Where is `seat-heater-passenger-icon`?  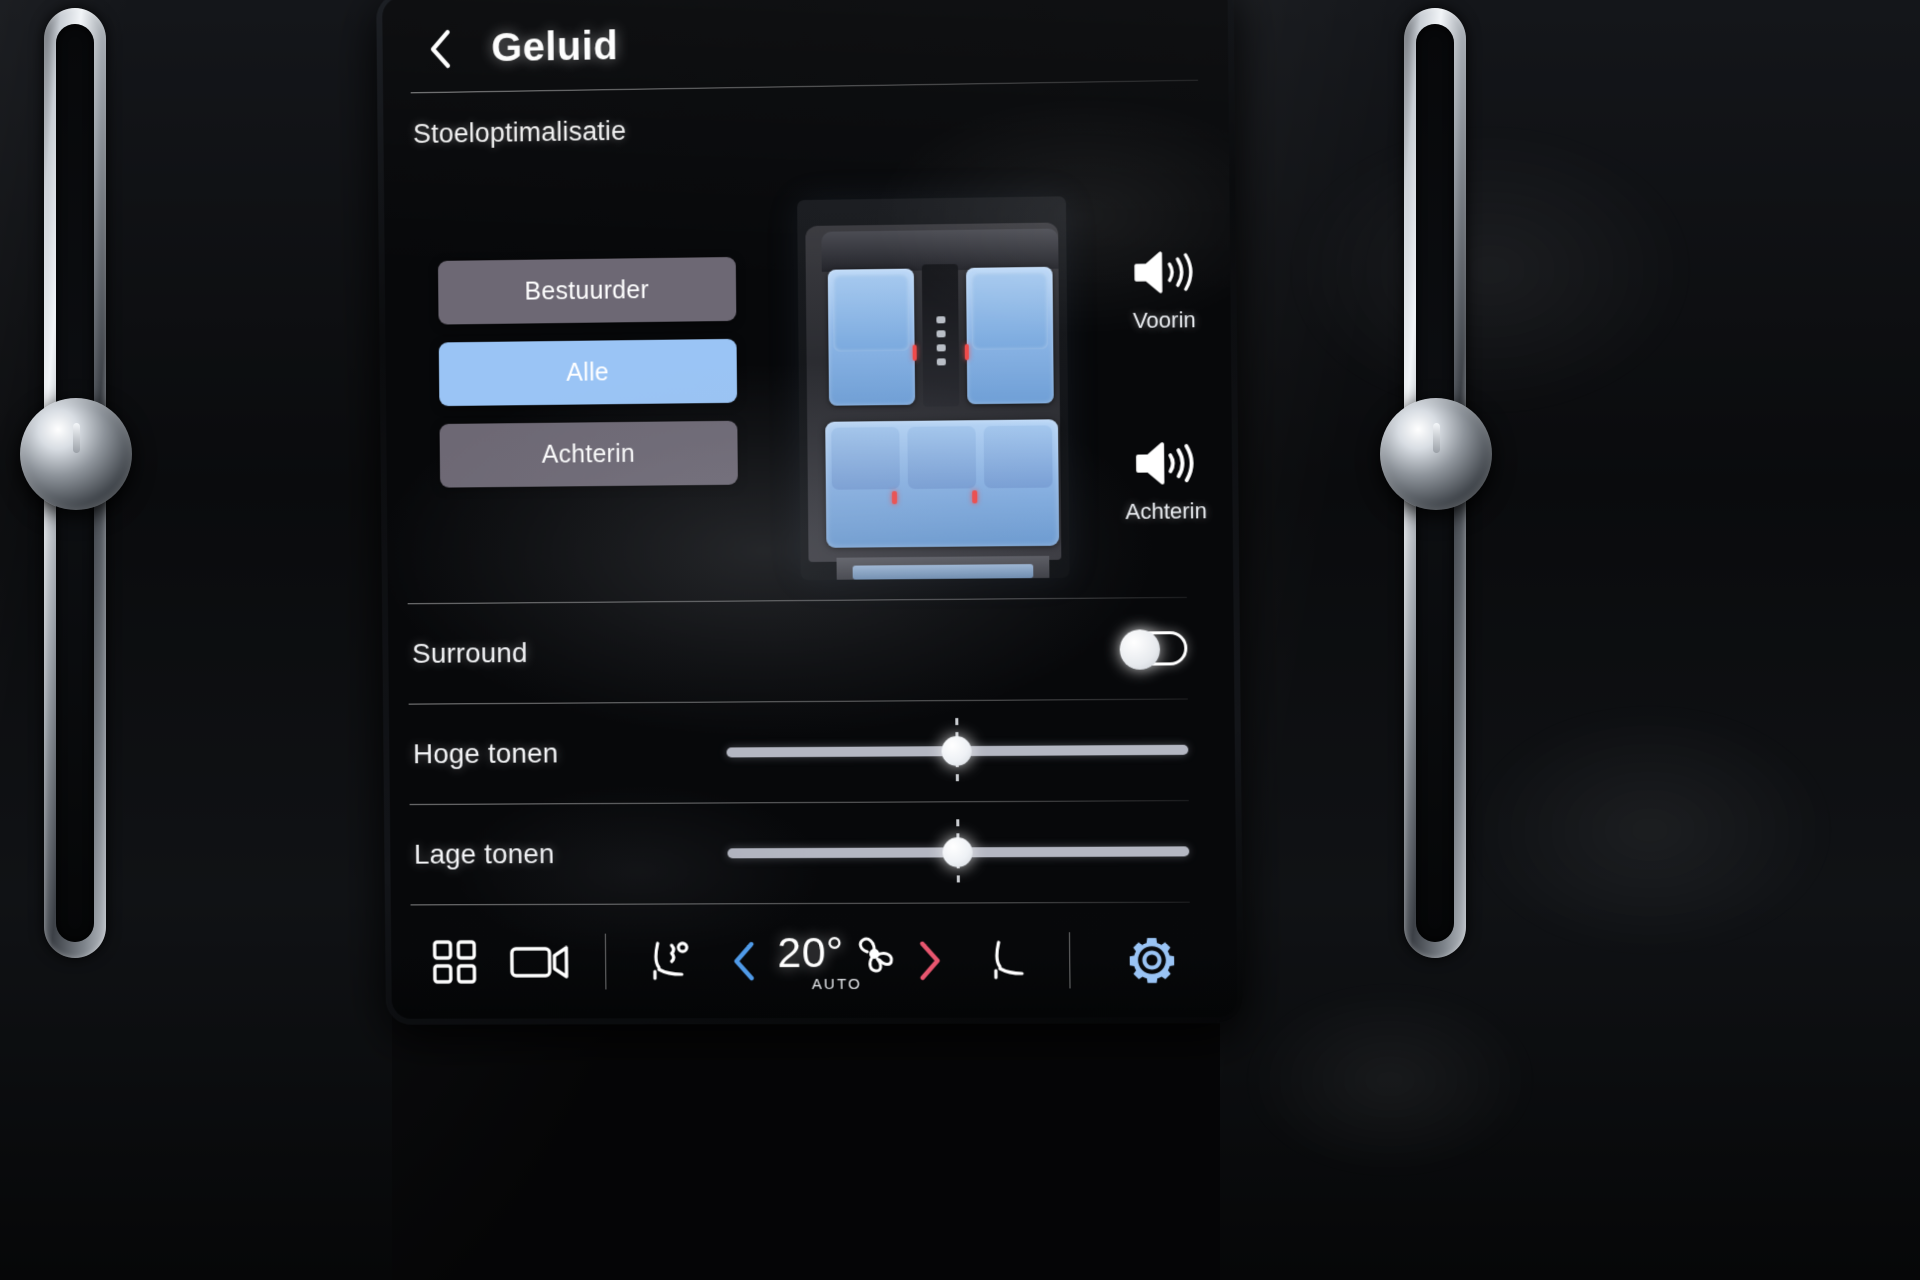 seat-heater-passenger-icon is located at coordinates (1004, 960).